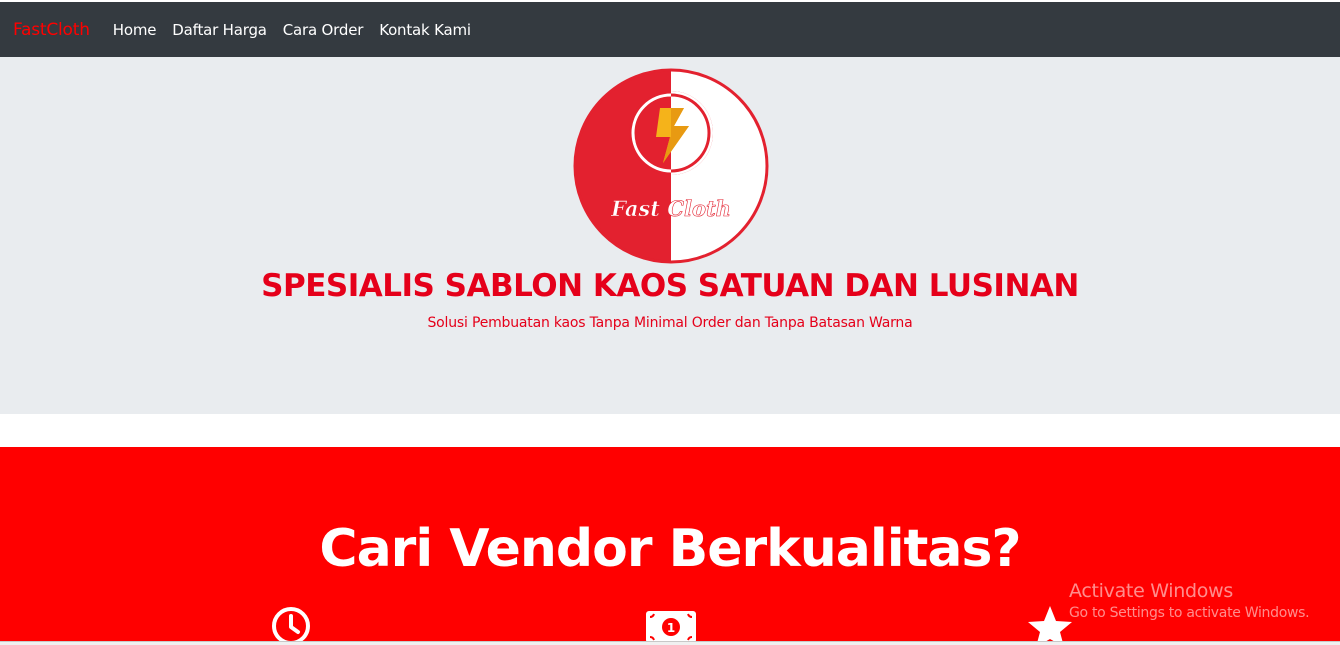  I want to click on nav-cara-order: Cara Order, so click(323, 30).